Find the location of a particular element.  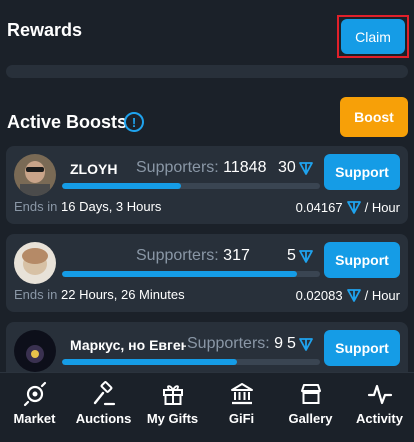

gift-icon is located at coordinates (172, 395).